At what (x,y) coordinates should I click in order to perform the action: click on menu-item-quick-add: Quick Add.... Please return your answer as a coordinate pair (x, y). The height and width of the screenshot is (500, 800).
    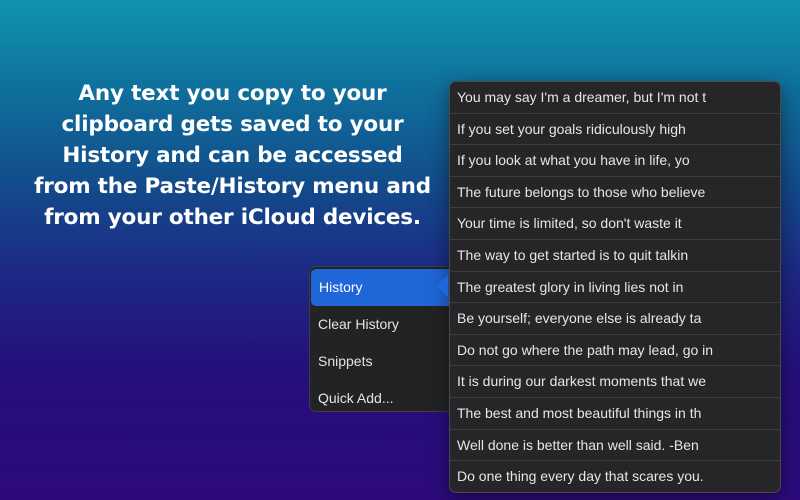
    Looking at the image, I should click on (380, 398).